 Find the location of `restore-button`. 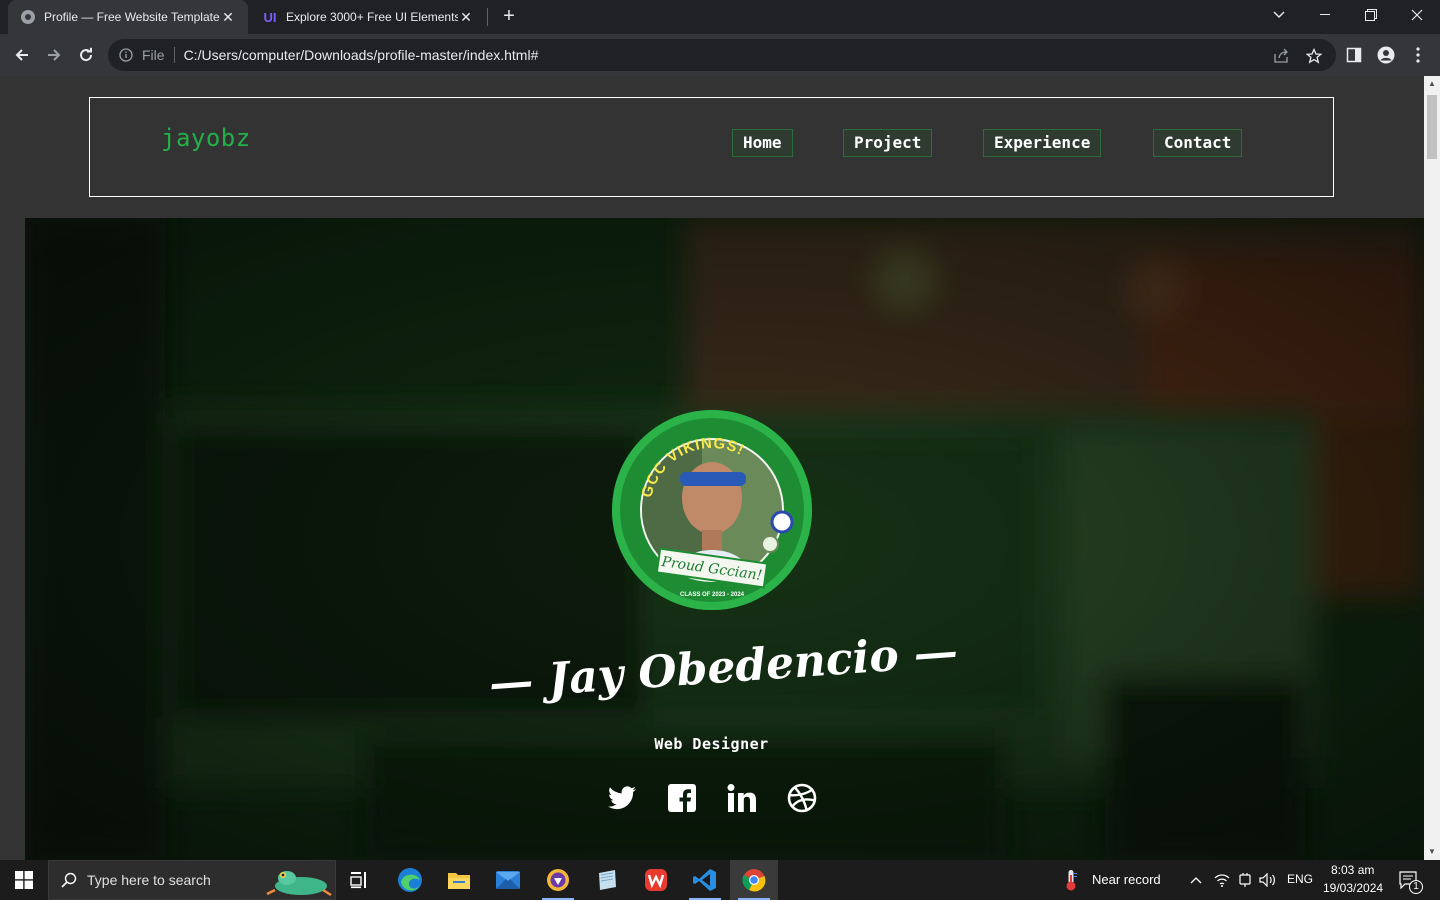

restore-button is located at coordinates (1371, 15).